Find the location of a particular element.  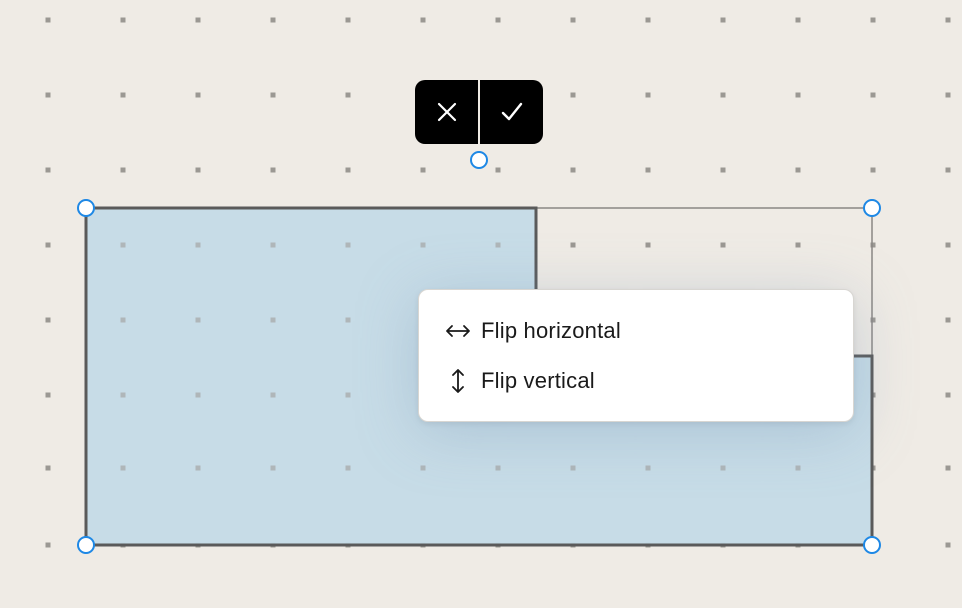

transform-toolbar is located at coordinates (479, 112).